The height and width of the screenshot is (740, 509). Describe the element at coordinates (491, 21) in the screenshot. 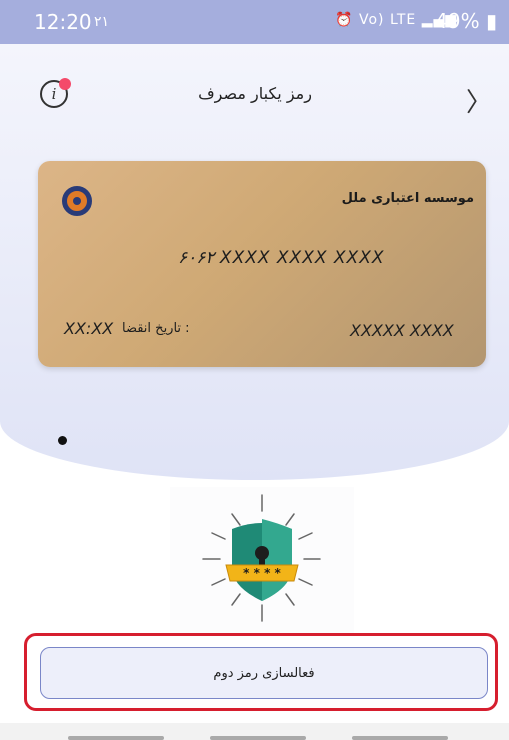

I see `battery-icon: ▮` at that location.